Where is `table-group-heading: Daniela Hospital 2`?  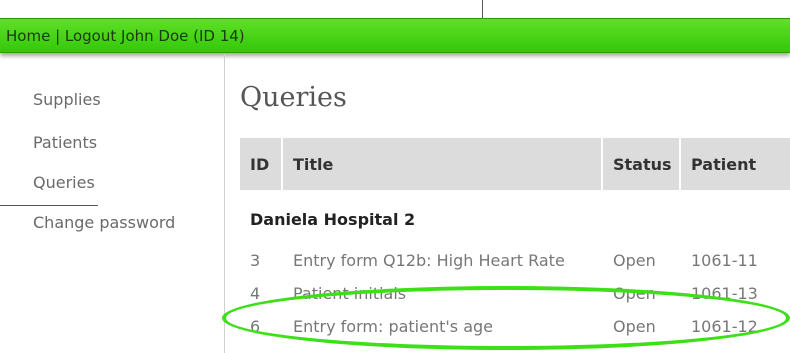 table-group-heading: Daniela Hospital 2 is located at coordinates (333, 219).